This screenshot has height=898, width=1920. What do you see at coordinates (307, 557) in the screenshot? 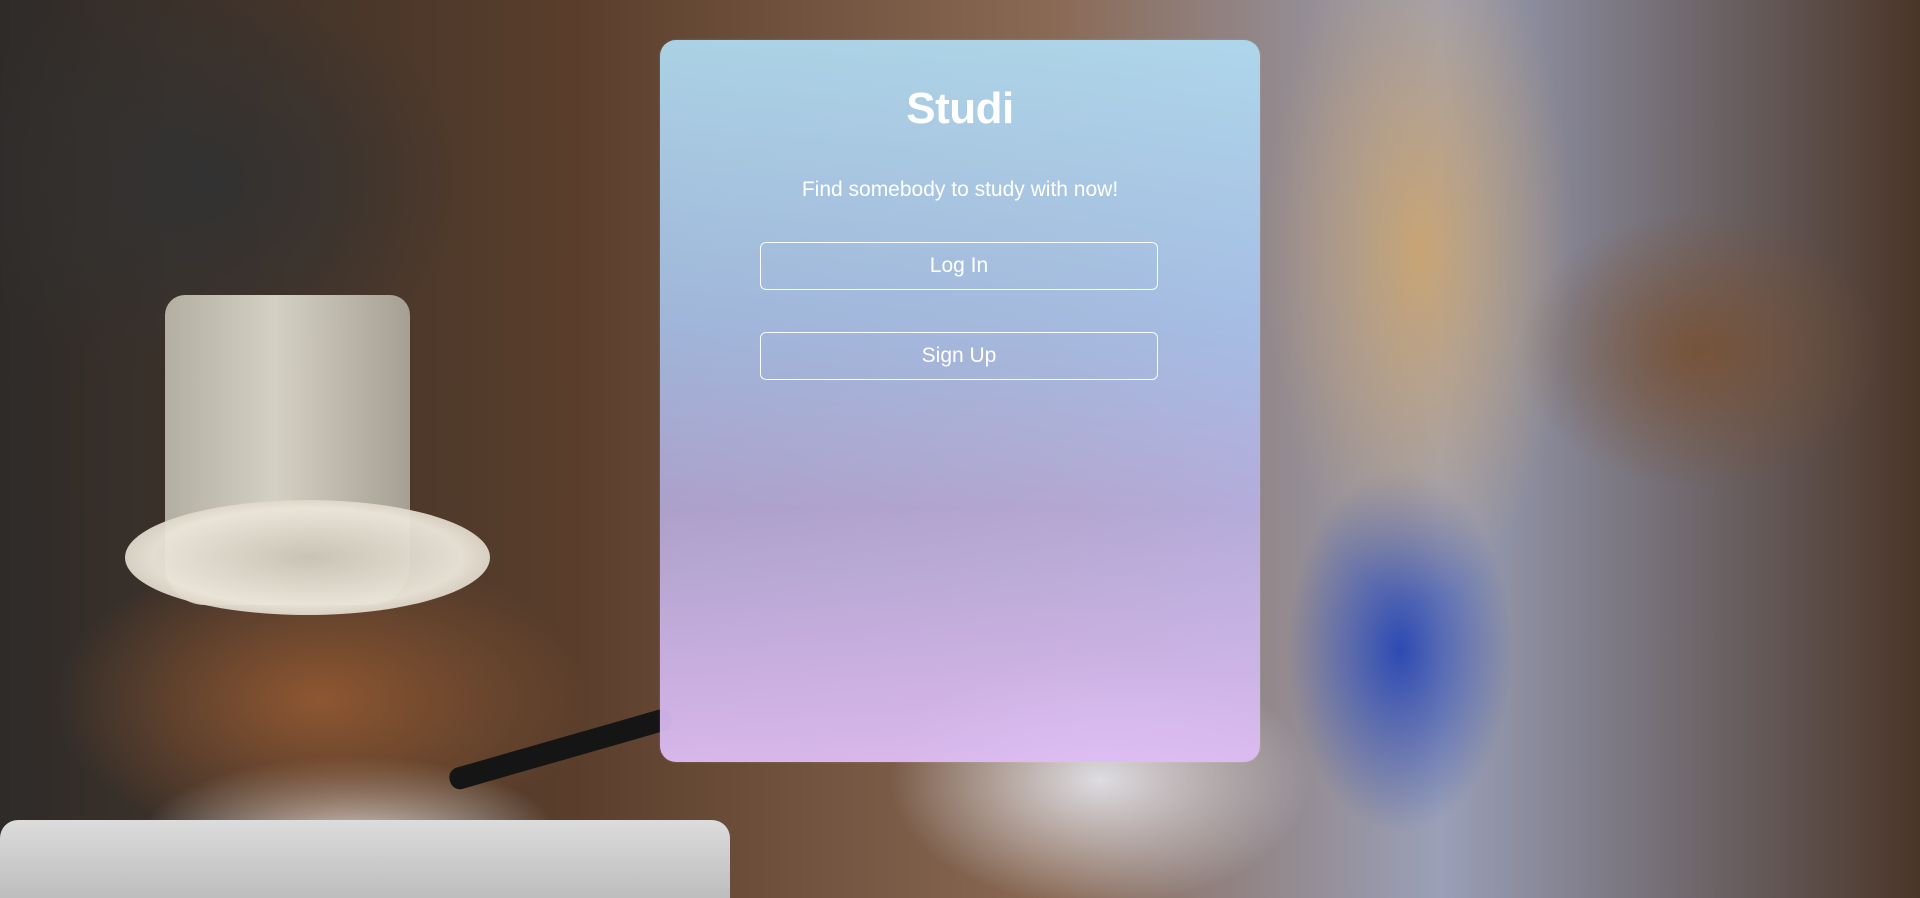
I see `saucer-image` at bounding box center [307, 557].